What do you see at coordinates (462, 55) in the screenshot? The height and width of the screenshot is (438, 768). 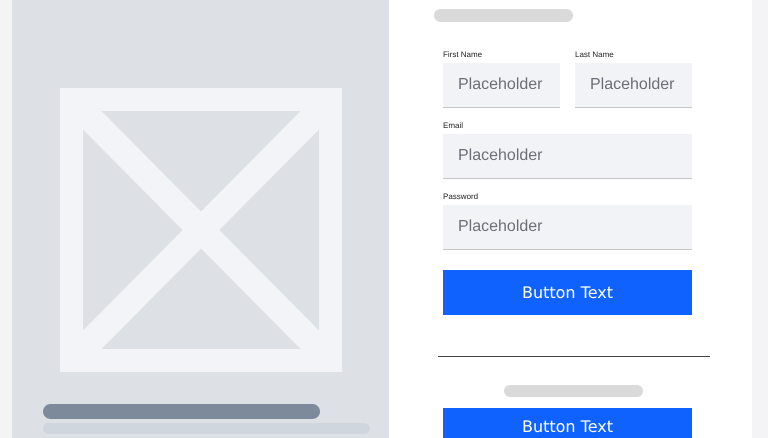 I see `field-label: First Name` at bounding box center [462, 55].